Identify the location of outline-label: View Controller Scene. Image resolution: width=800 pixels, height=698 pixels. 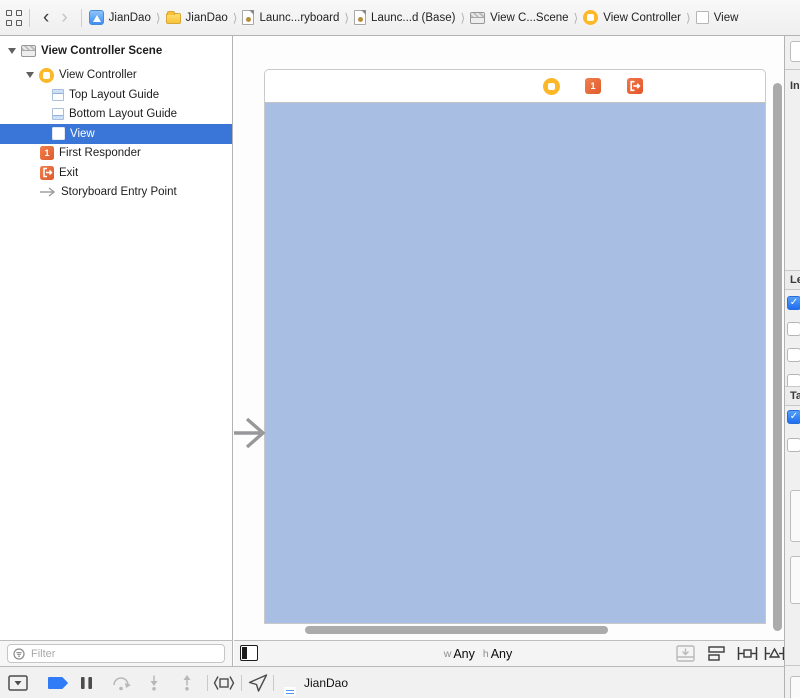
(102, 50).